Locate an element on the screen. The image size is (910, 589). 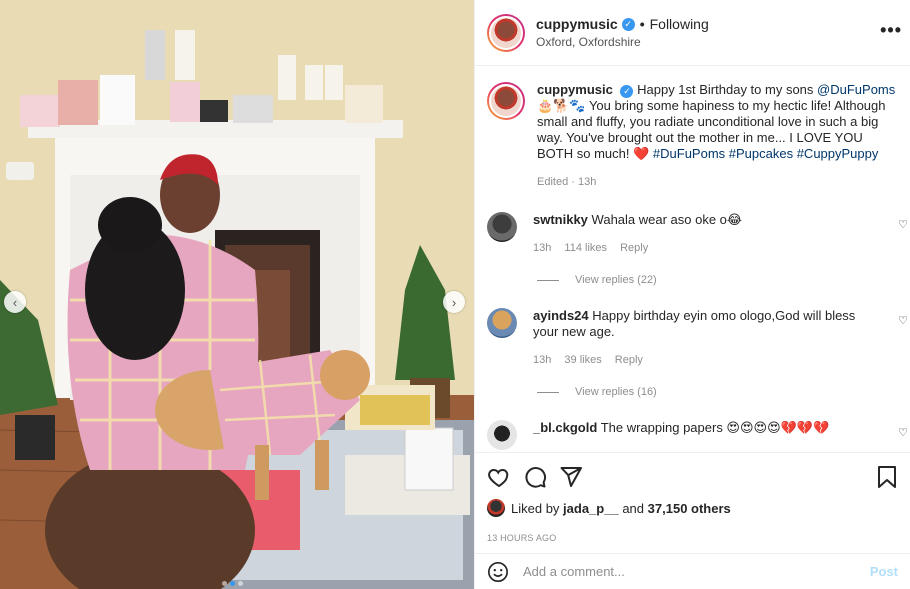
view-replies-button: View replies (22) is located at coordinates (717, 280).